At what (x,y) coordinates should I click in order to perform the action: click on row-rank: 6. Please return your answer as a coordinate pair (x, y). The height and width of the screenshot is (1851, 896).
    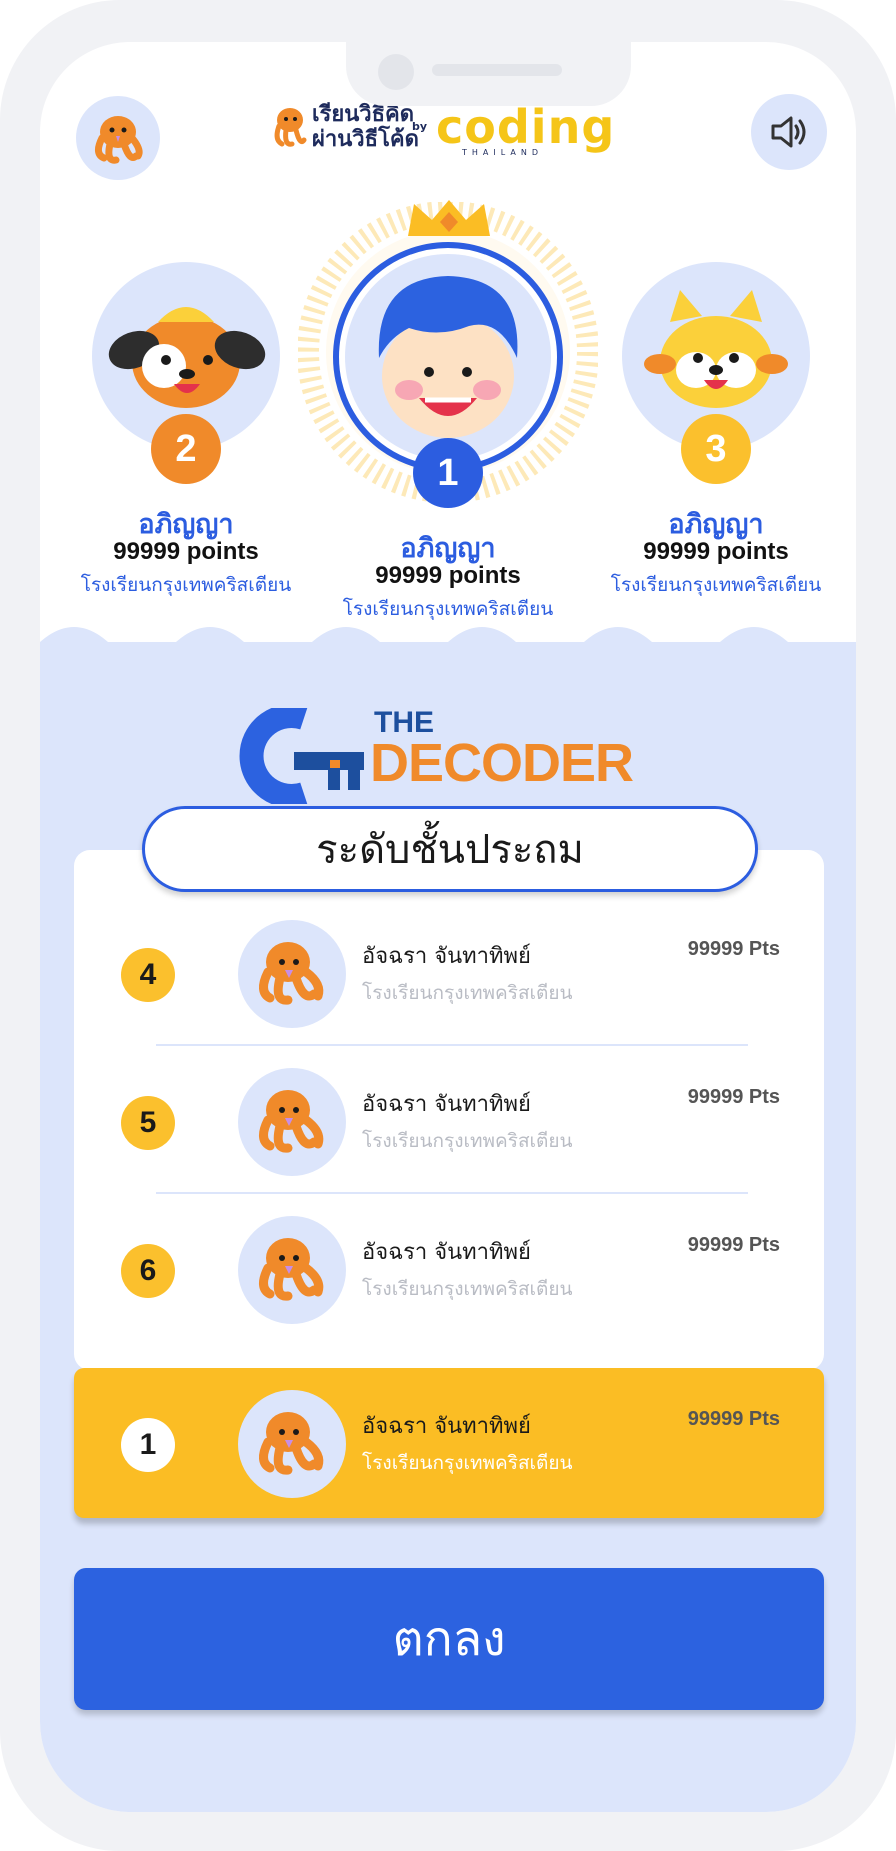
    Looking at the image, I should click on (148, 1271).